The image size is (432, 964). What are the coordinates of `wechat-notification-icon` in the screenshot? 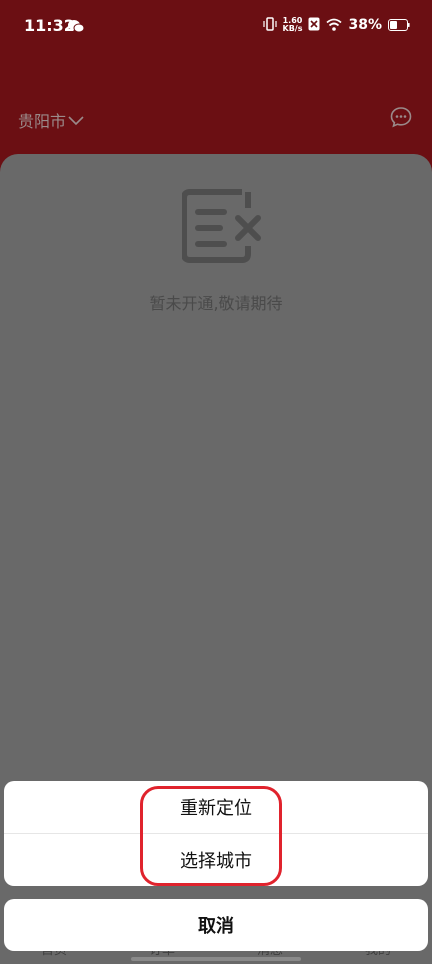 It's located at (76, 27).